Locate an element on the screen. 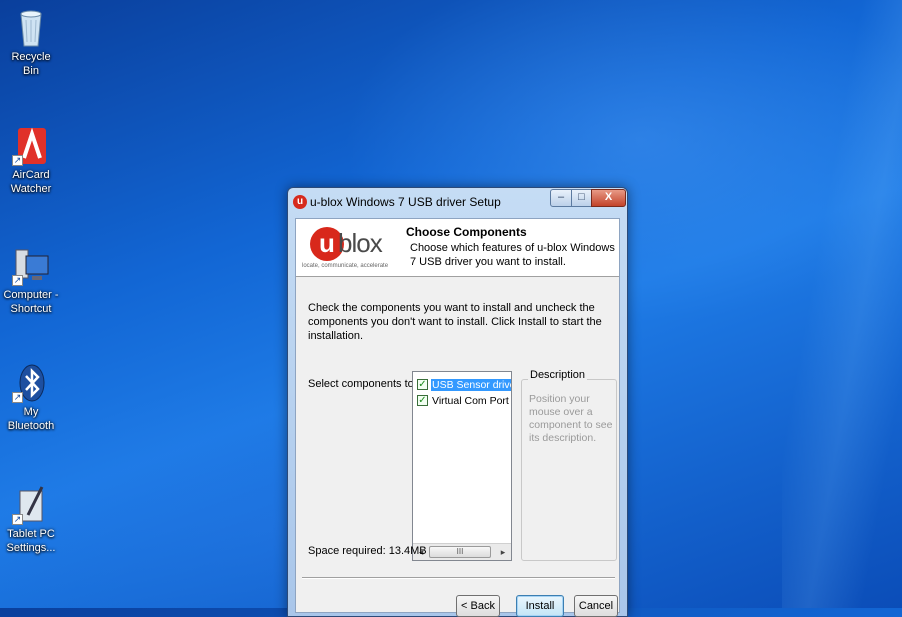 The height and width of the screenshot is (617, 902). desktop-icon-bluetooth: ↗ My Bluetooth is located at coordinates (31, 398).